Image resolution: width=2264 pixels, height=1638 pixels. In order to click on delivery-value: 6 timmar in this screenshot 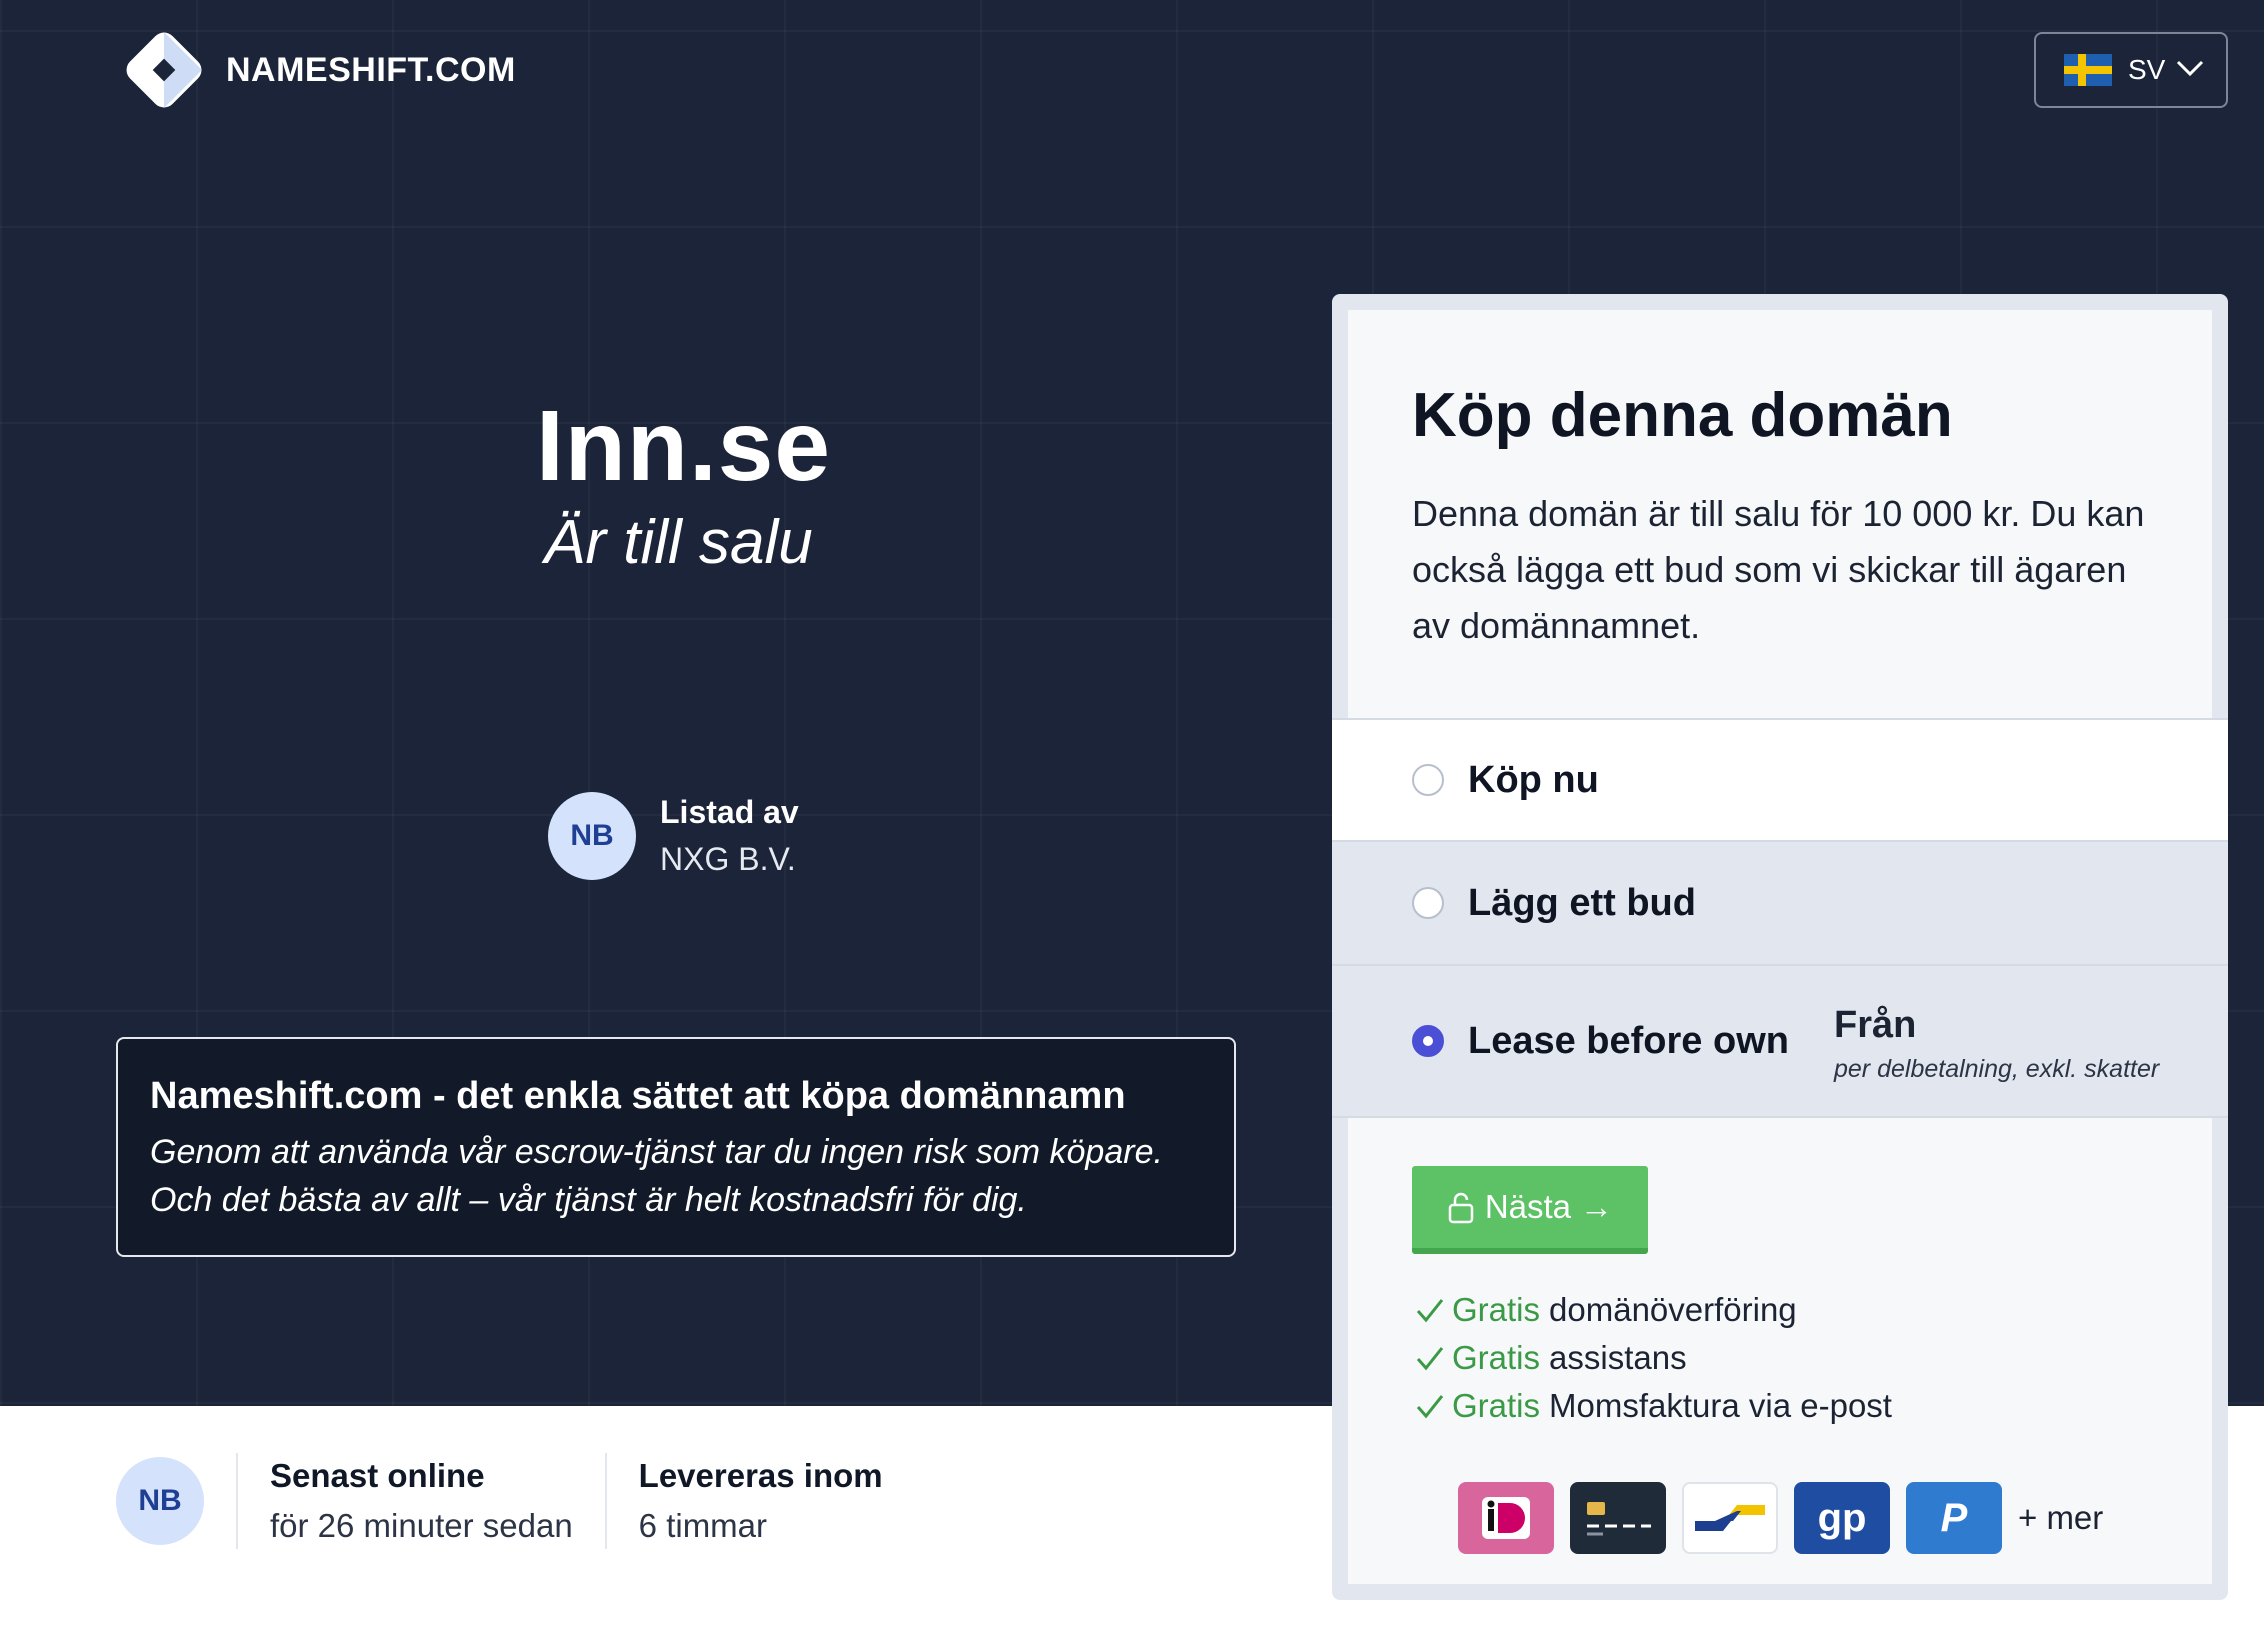, I will do `click(703, 1525)`.